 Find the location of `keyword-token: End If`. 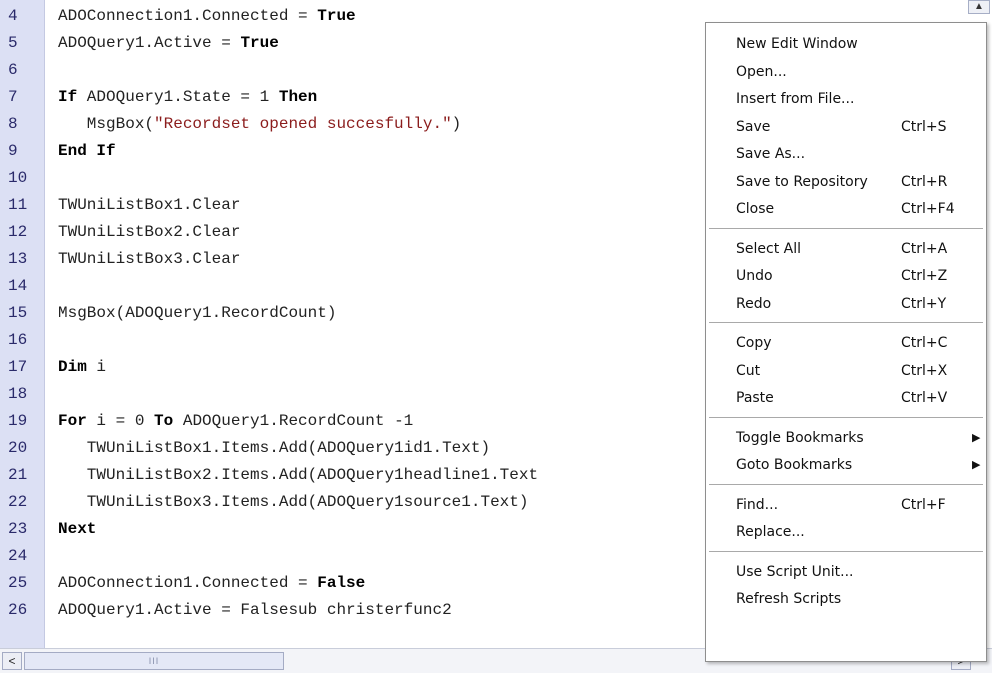

keyword-token: End If is located at coordinates (87, 151).